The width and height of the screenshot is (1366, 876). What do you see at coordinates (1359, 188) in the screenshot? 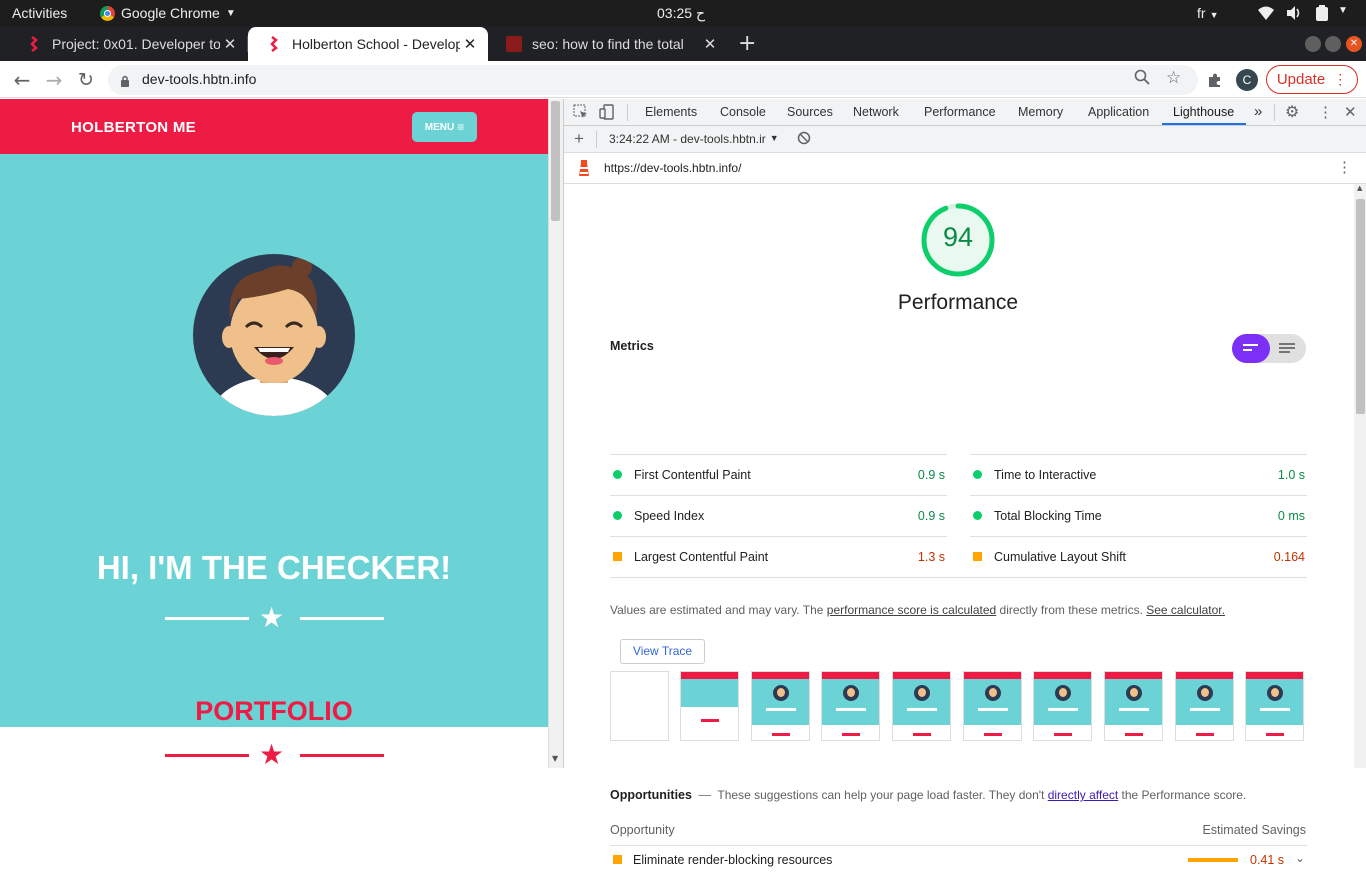
I see `scroll-up-arrow-icon: ▲` at bounding box center [1359, 188].